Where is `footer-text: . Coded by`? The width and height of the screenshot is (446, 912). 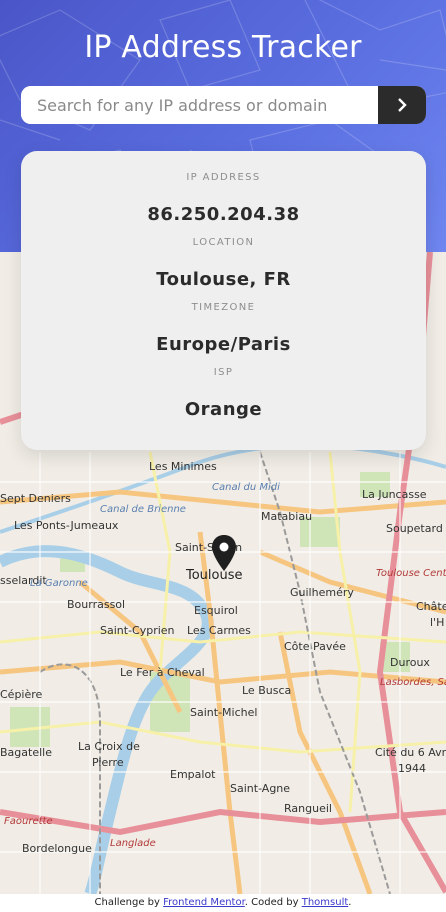
footer-text: . Coded by is located at coordinates (273, 902).